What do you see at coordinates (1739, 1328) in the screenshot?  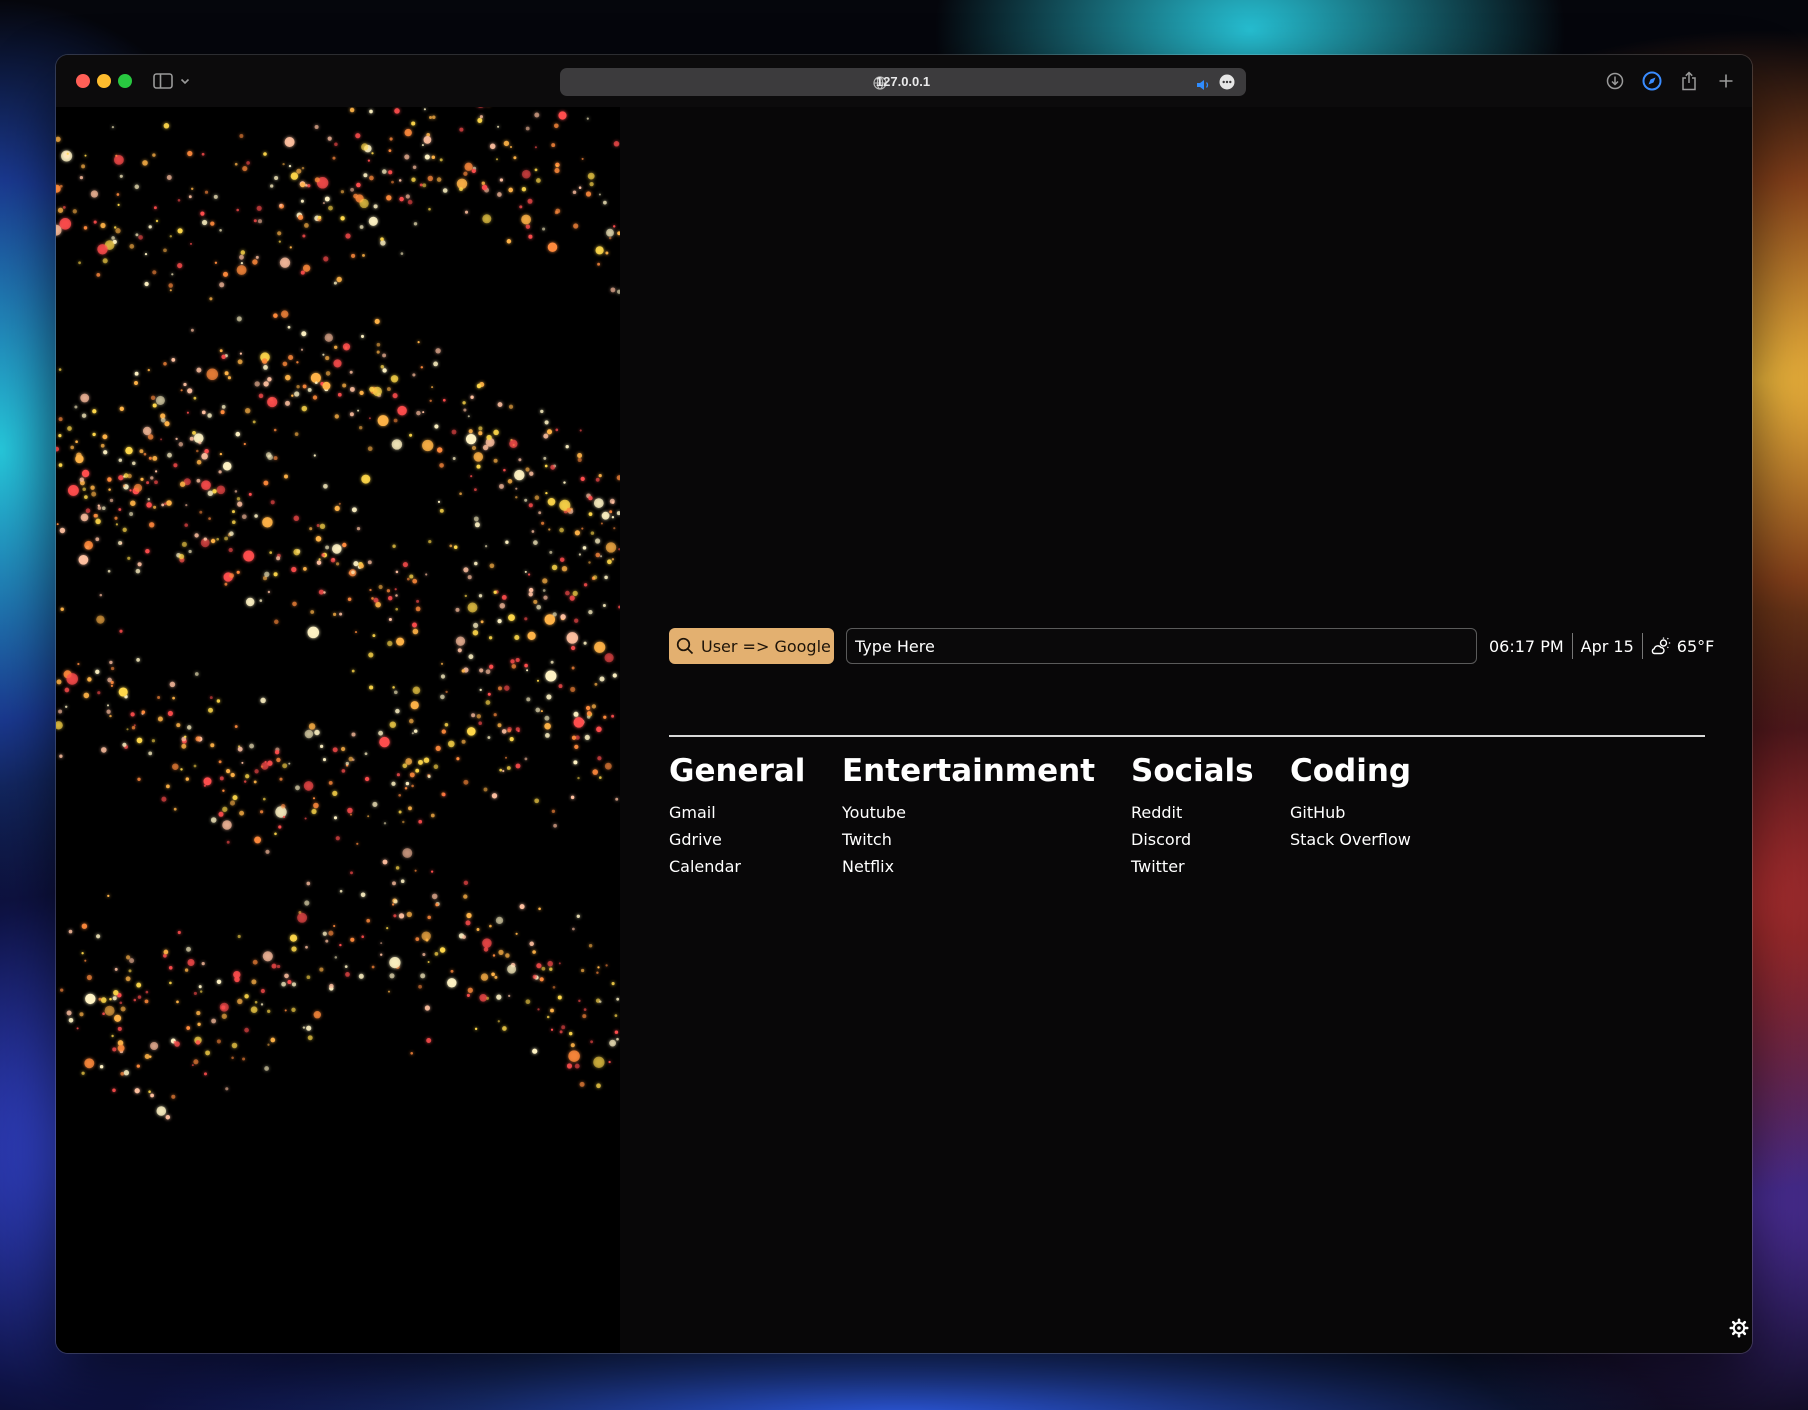 I see `gear-icon` at bounding box center [1739, 1328].